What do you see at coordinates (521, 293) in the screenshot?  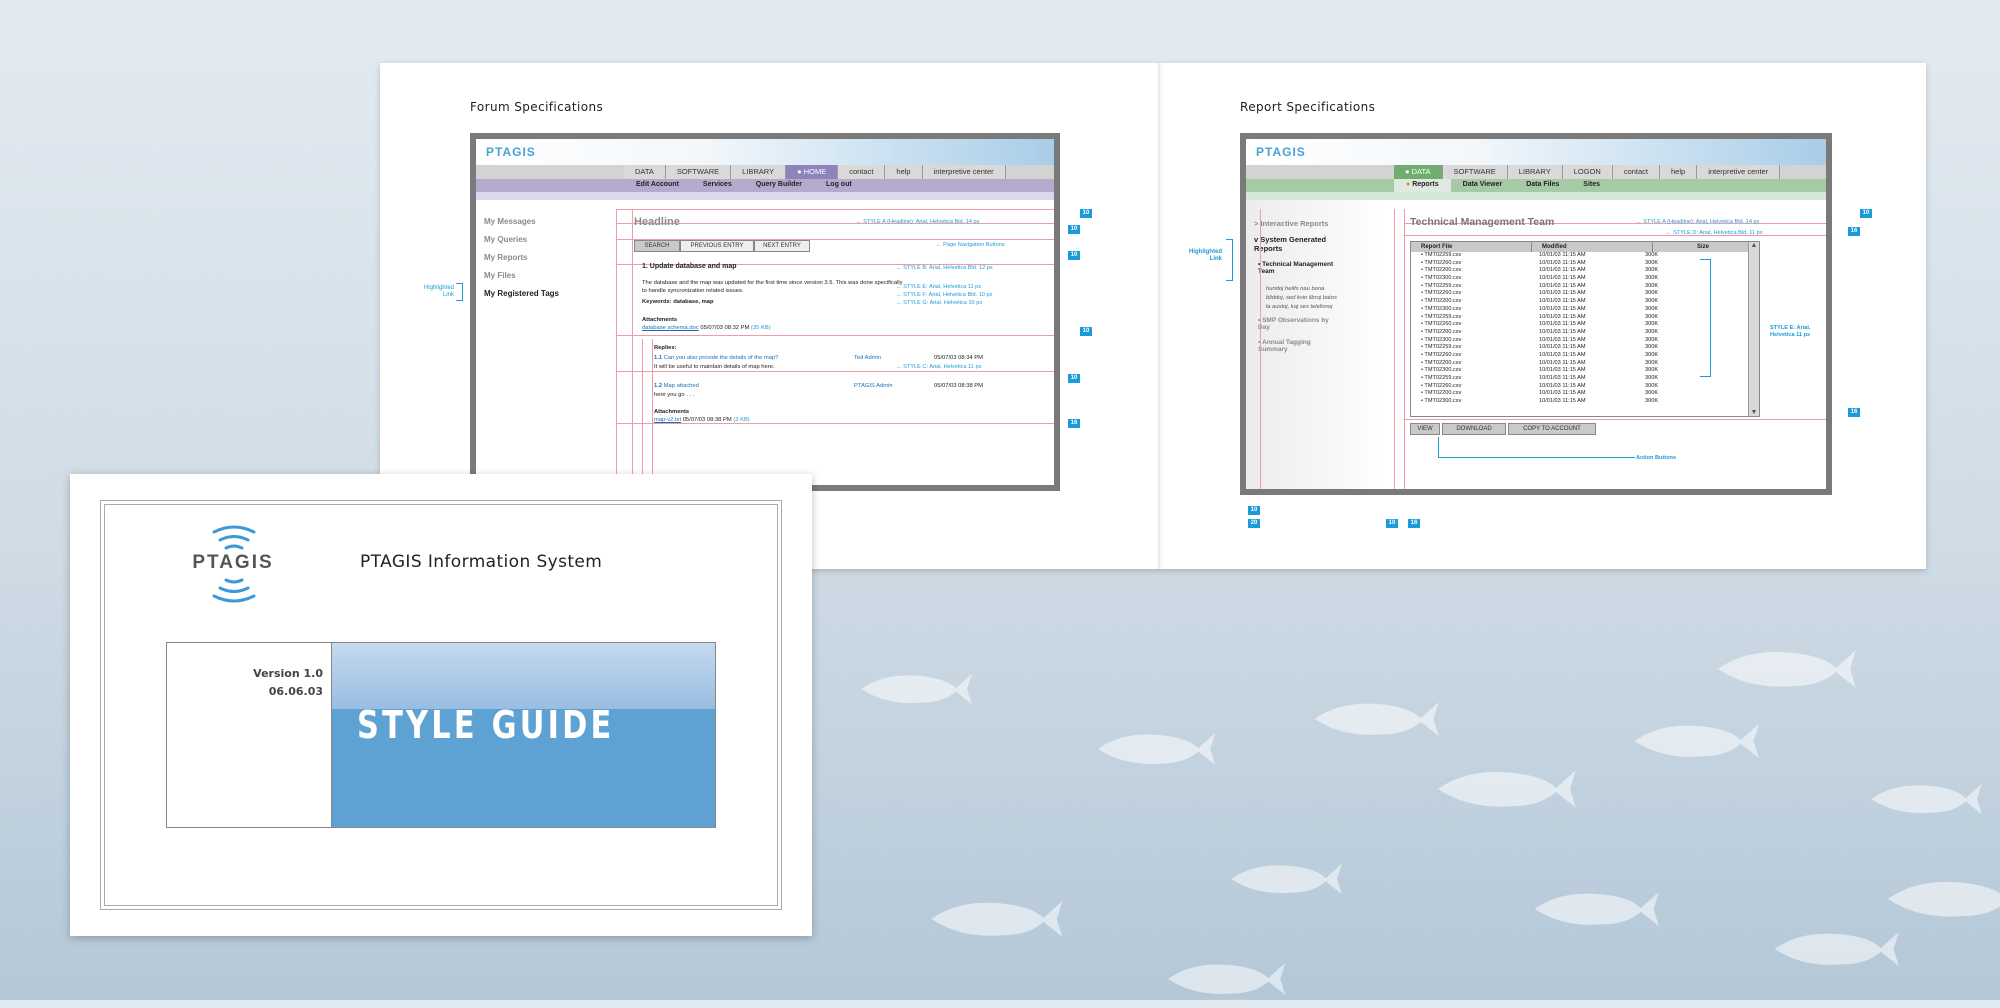 I see `sidebar-my-registered-tags: My Registered Tags` at bounding box center [521, 293].